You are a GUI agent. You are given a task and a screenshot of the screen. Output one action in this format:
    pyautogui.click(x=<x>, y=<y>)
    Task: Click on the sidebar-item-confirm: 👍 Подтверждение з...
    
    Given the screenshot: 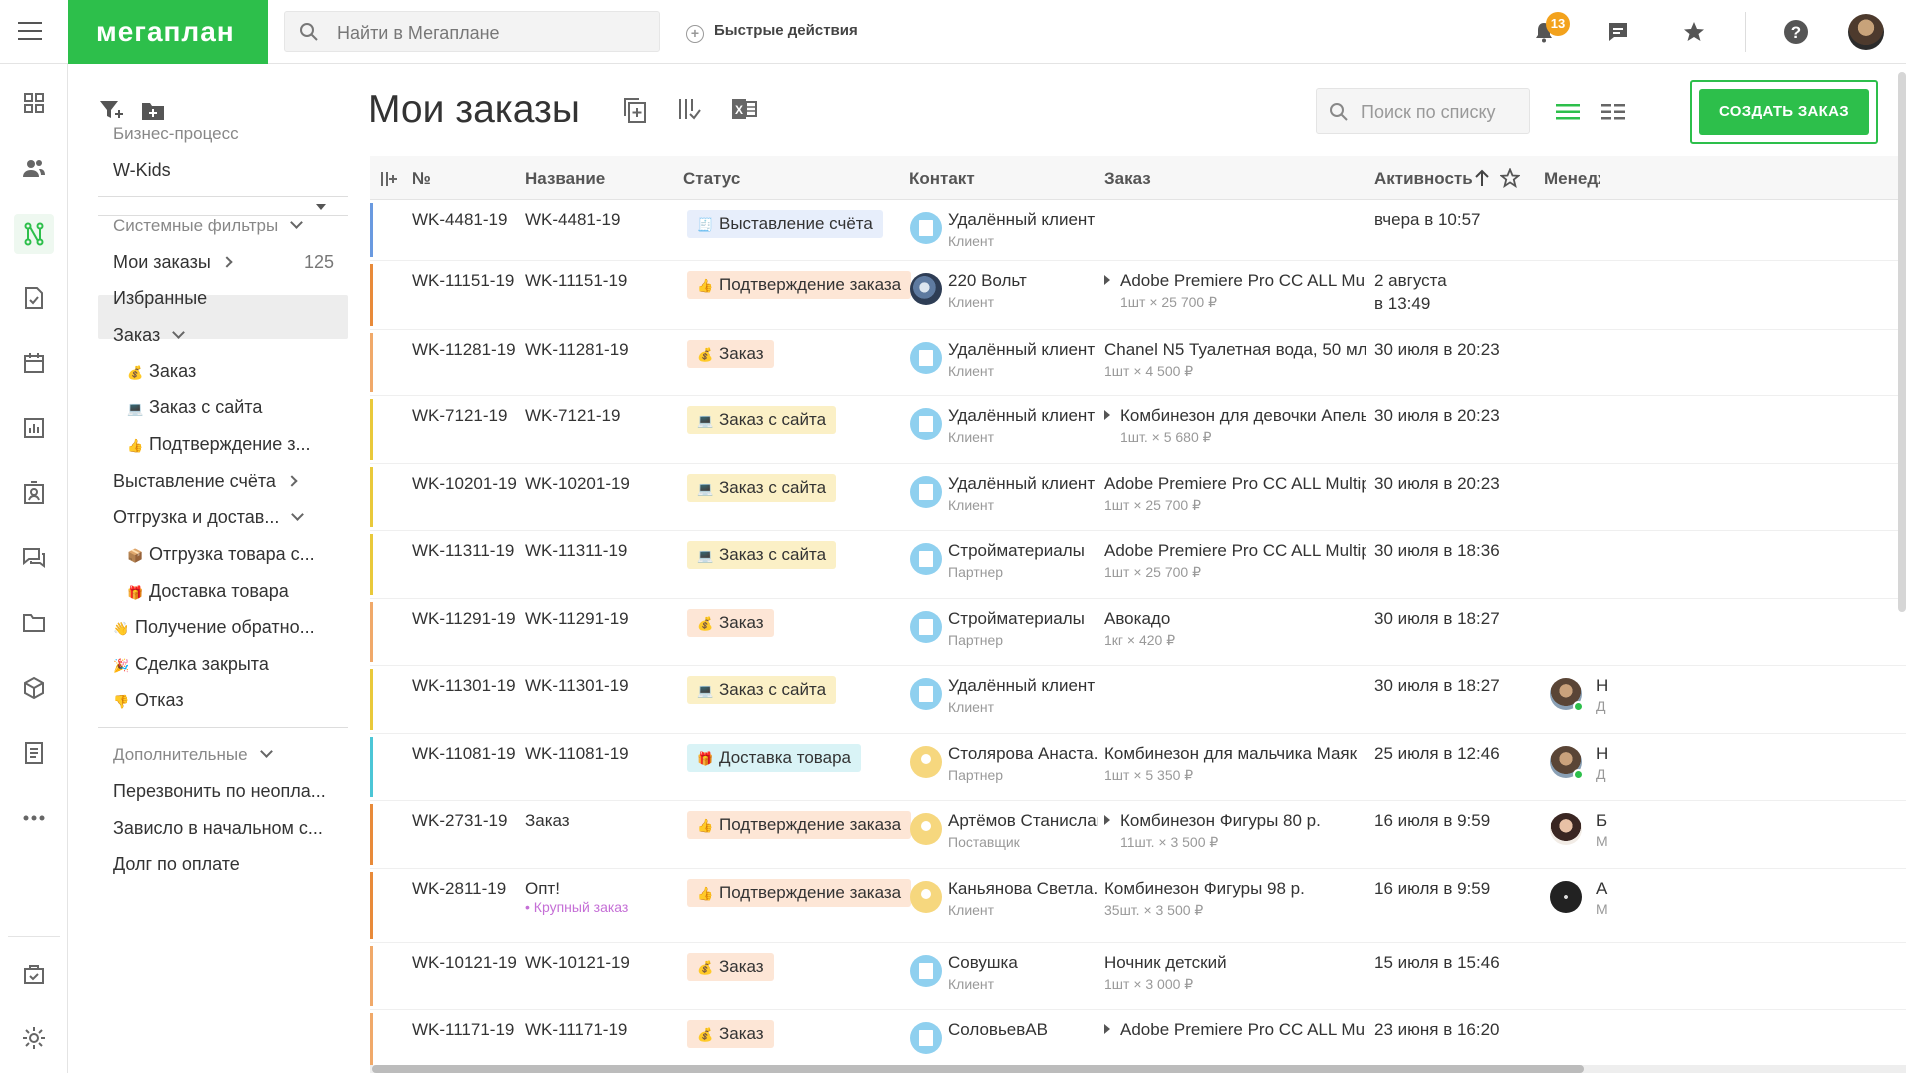 What is the action you would take?
    pyautogui.click(x=219, y=444)
    